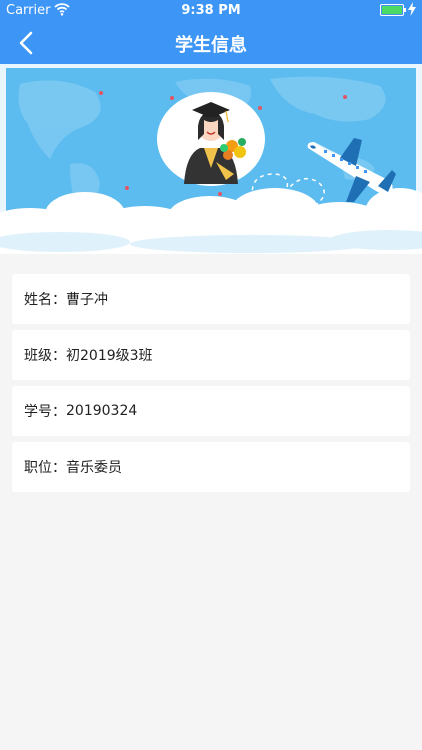 The height and width of the screenshot is (750, 422). Describe the element at coordinates (102, 411) in the screenshot. I see `student-id-value: 20190324` at that location.